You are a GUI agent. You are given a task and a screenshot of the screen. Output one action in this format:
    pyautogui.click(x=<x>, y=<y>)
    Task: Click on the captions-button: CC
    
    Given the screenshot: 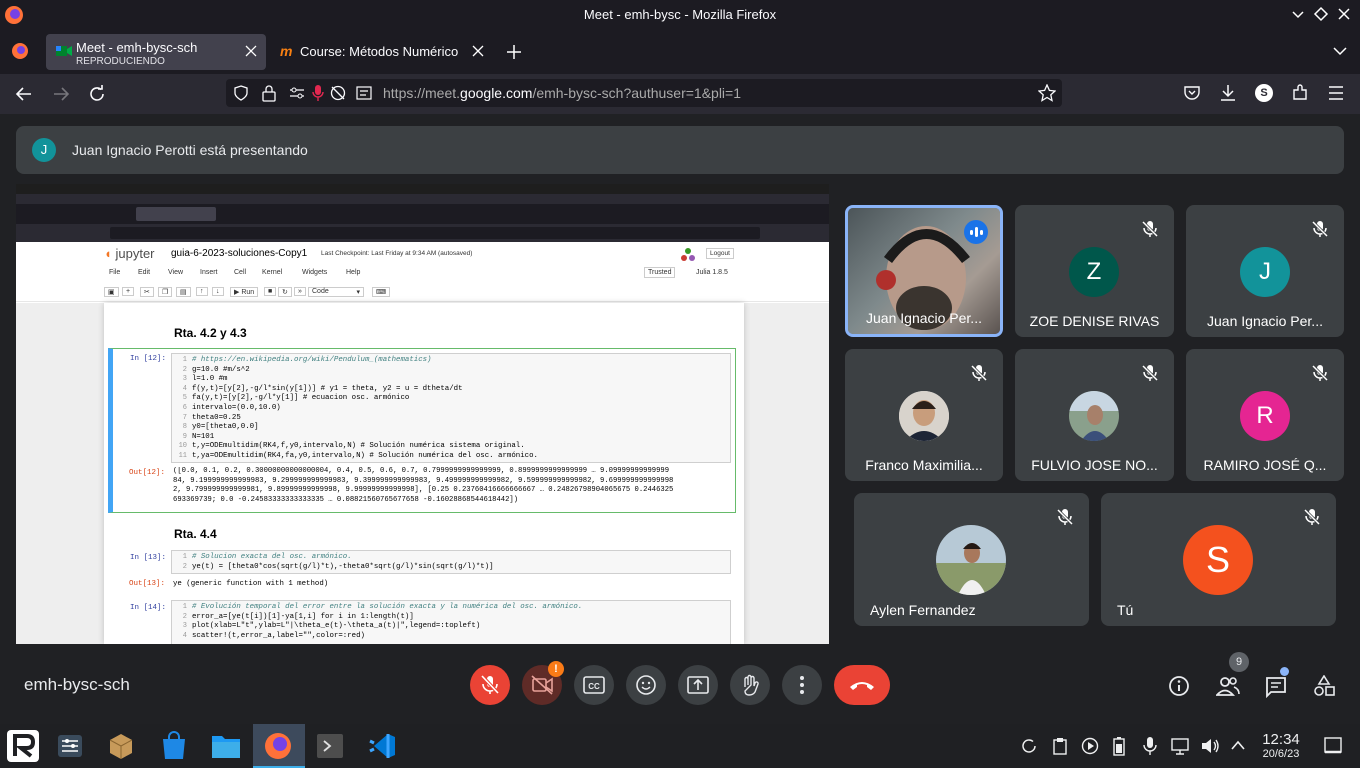 What is the action you would take?
    pyautogui.click(x=594, y=685)
    